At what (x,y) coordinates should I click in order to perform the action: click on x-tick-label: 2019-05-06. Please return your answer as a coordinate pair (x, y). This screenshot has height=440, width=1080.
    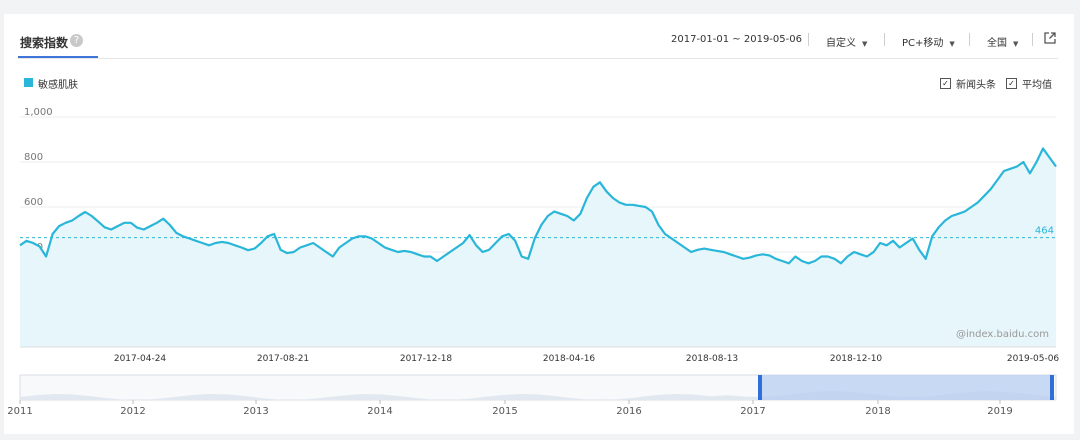
    Looking at the image, I should click on (1033, 359).